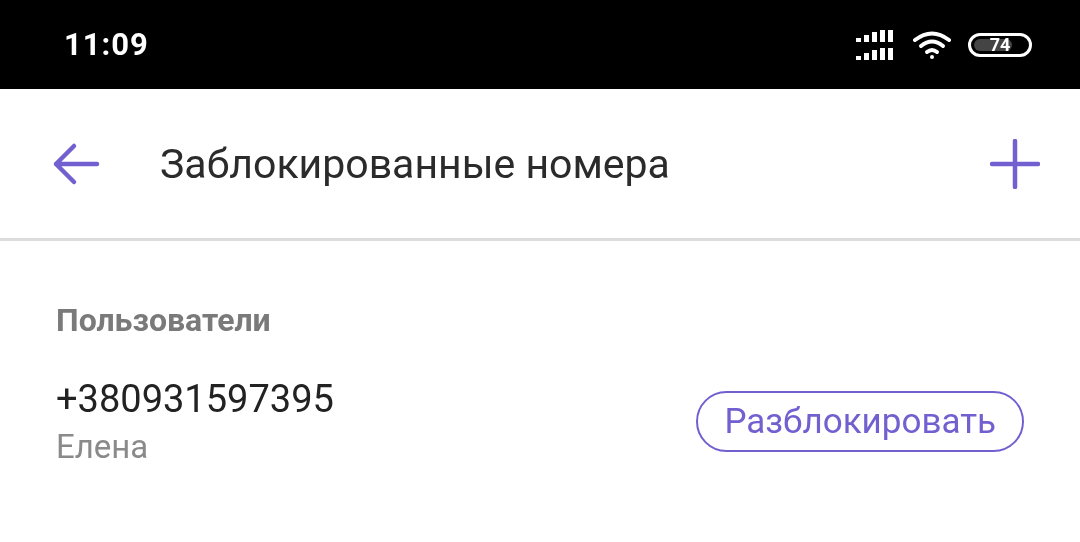 The image size is (1080, 542). Describe the element at coordinates (860, 421) in the screenshot. I see `unblock-button: Разблокировать` at that location.